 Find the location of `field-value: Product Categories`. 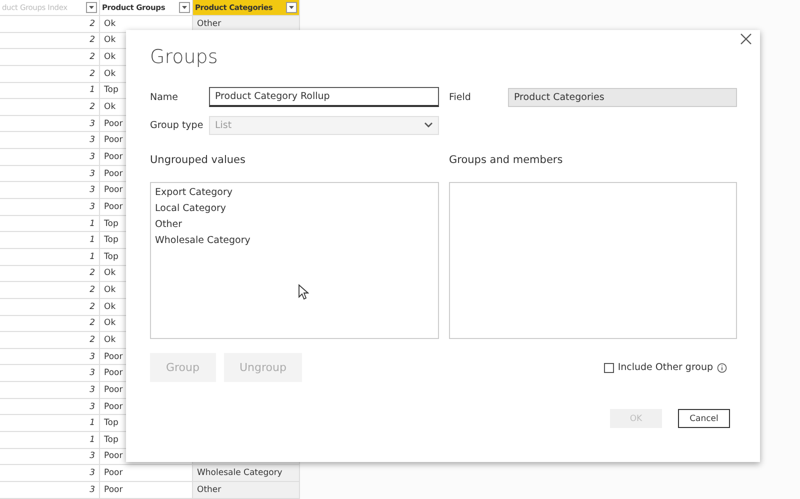

field-value: Product Categories is located at coordinates (622, 97).